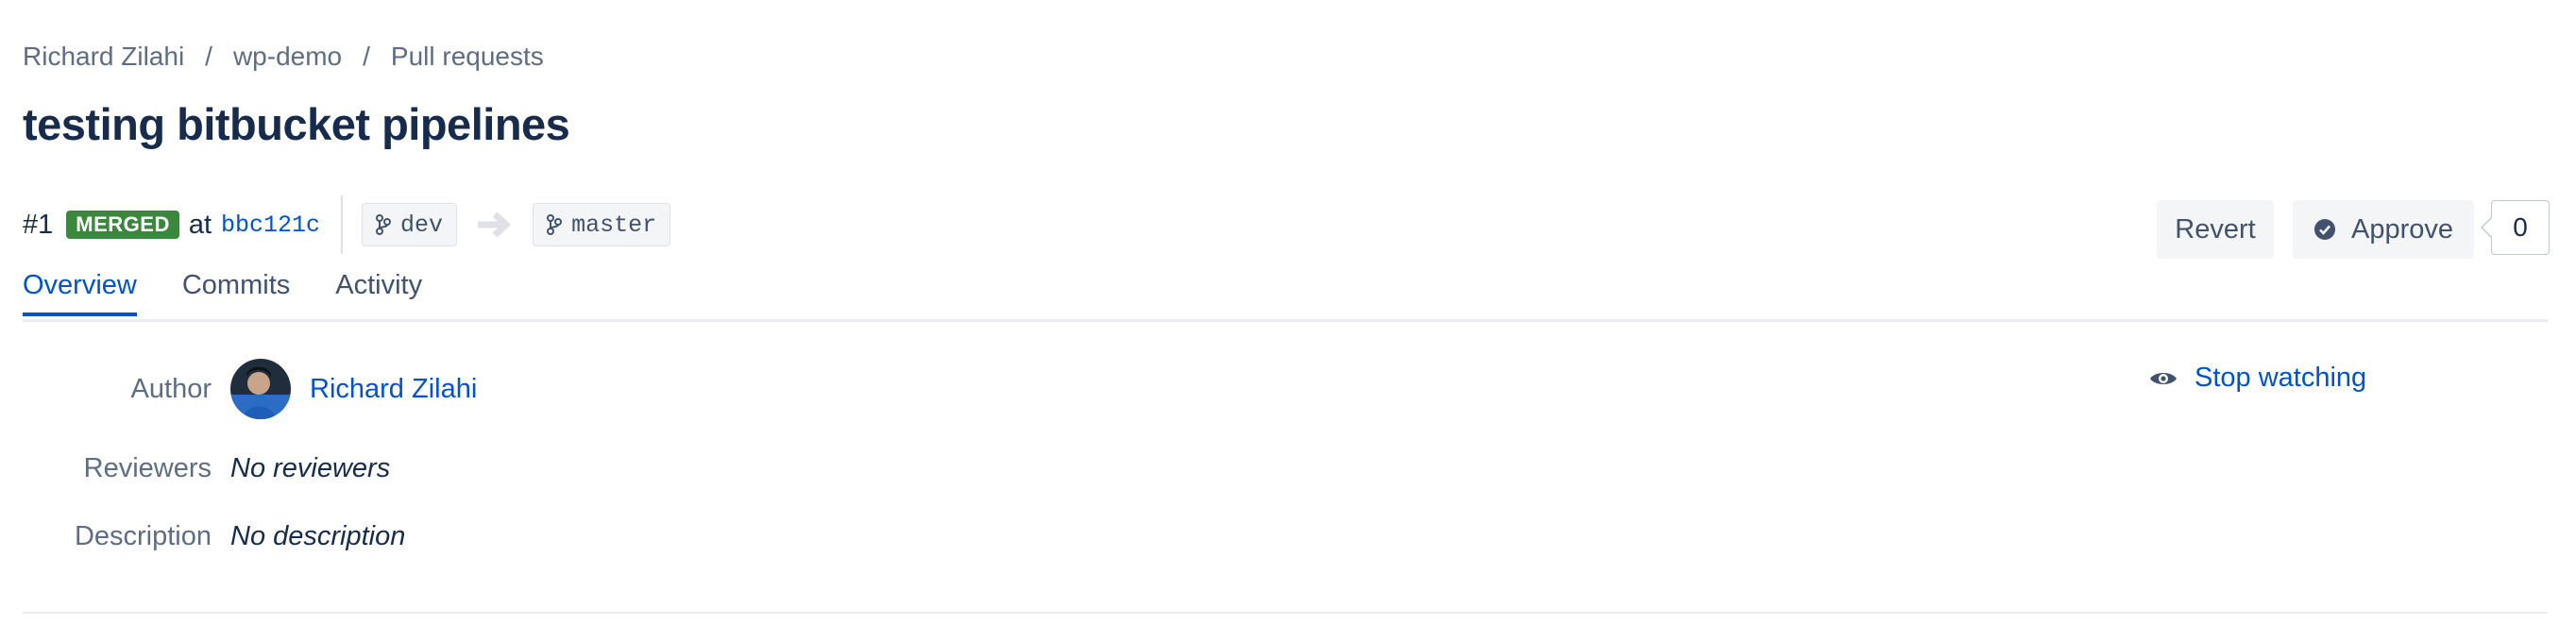 The image size is (2576, 625). I want to click on commit-link: bbc121c, so click(270, 225).